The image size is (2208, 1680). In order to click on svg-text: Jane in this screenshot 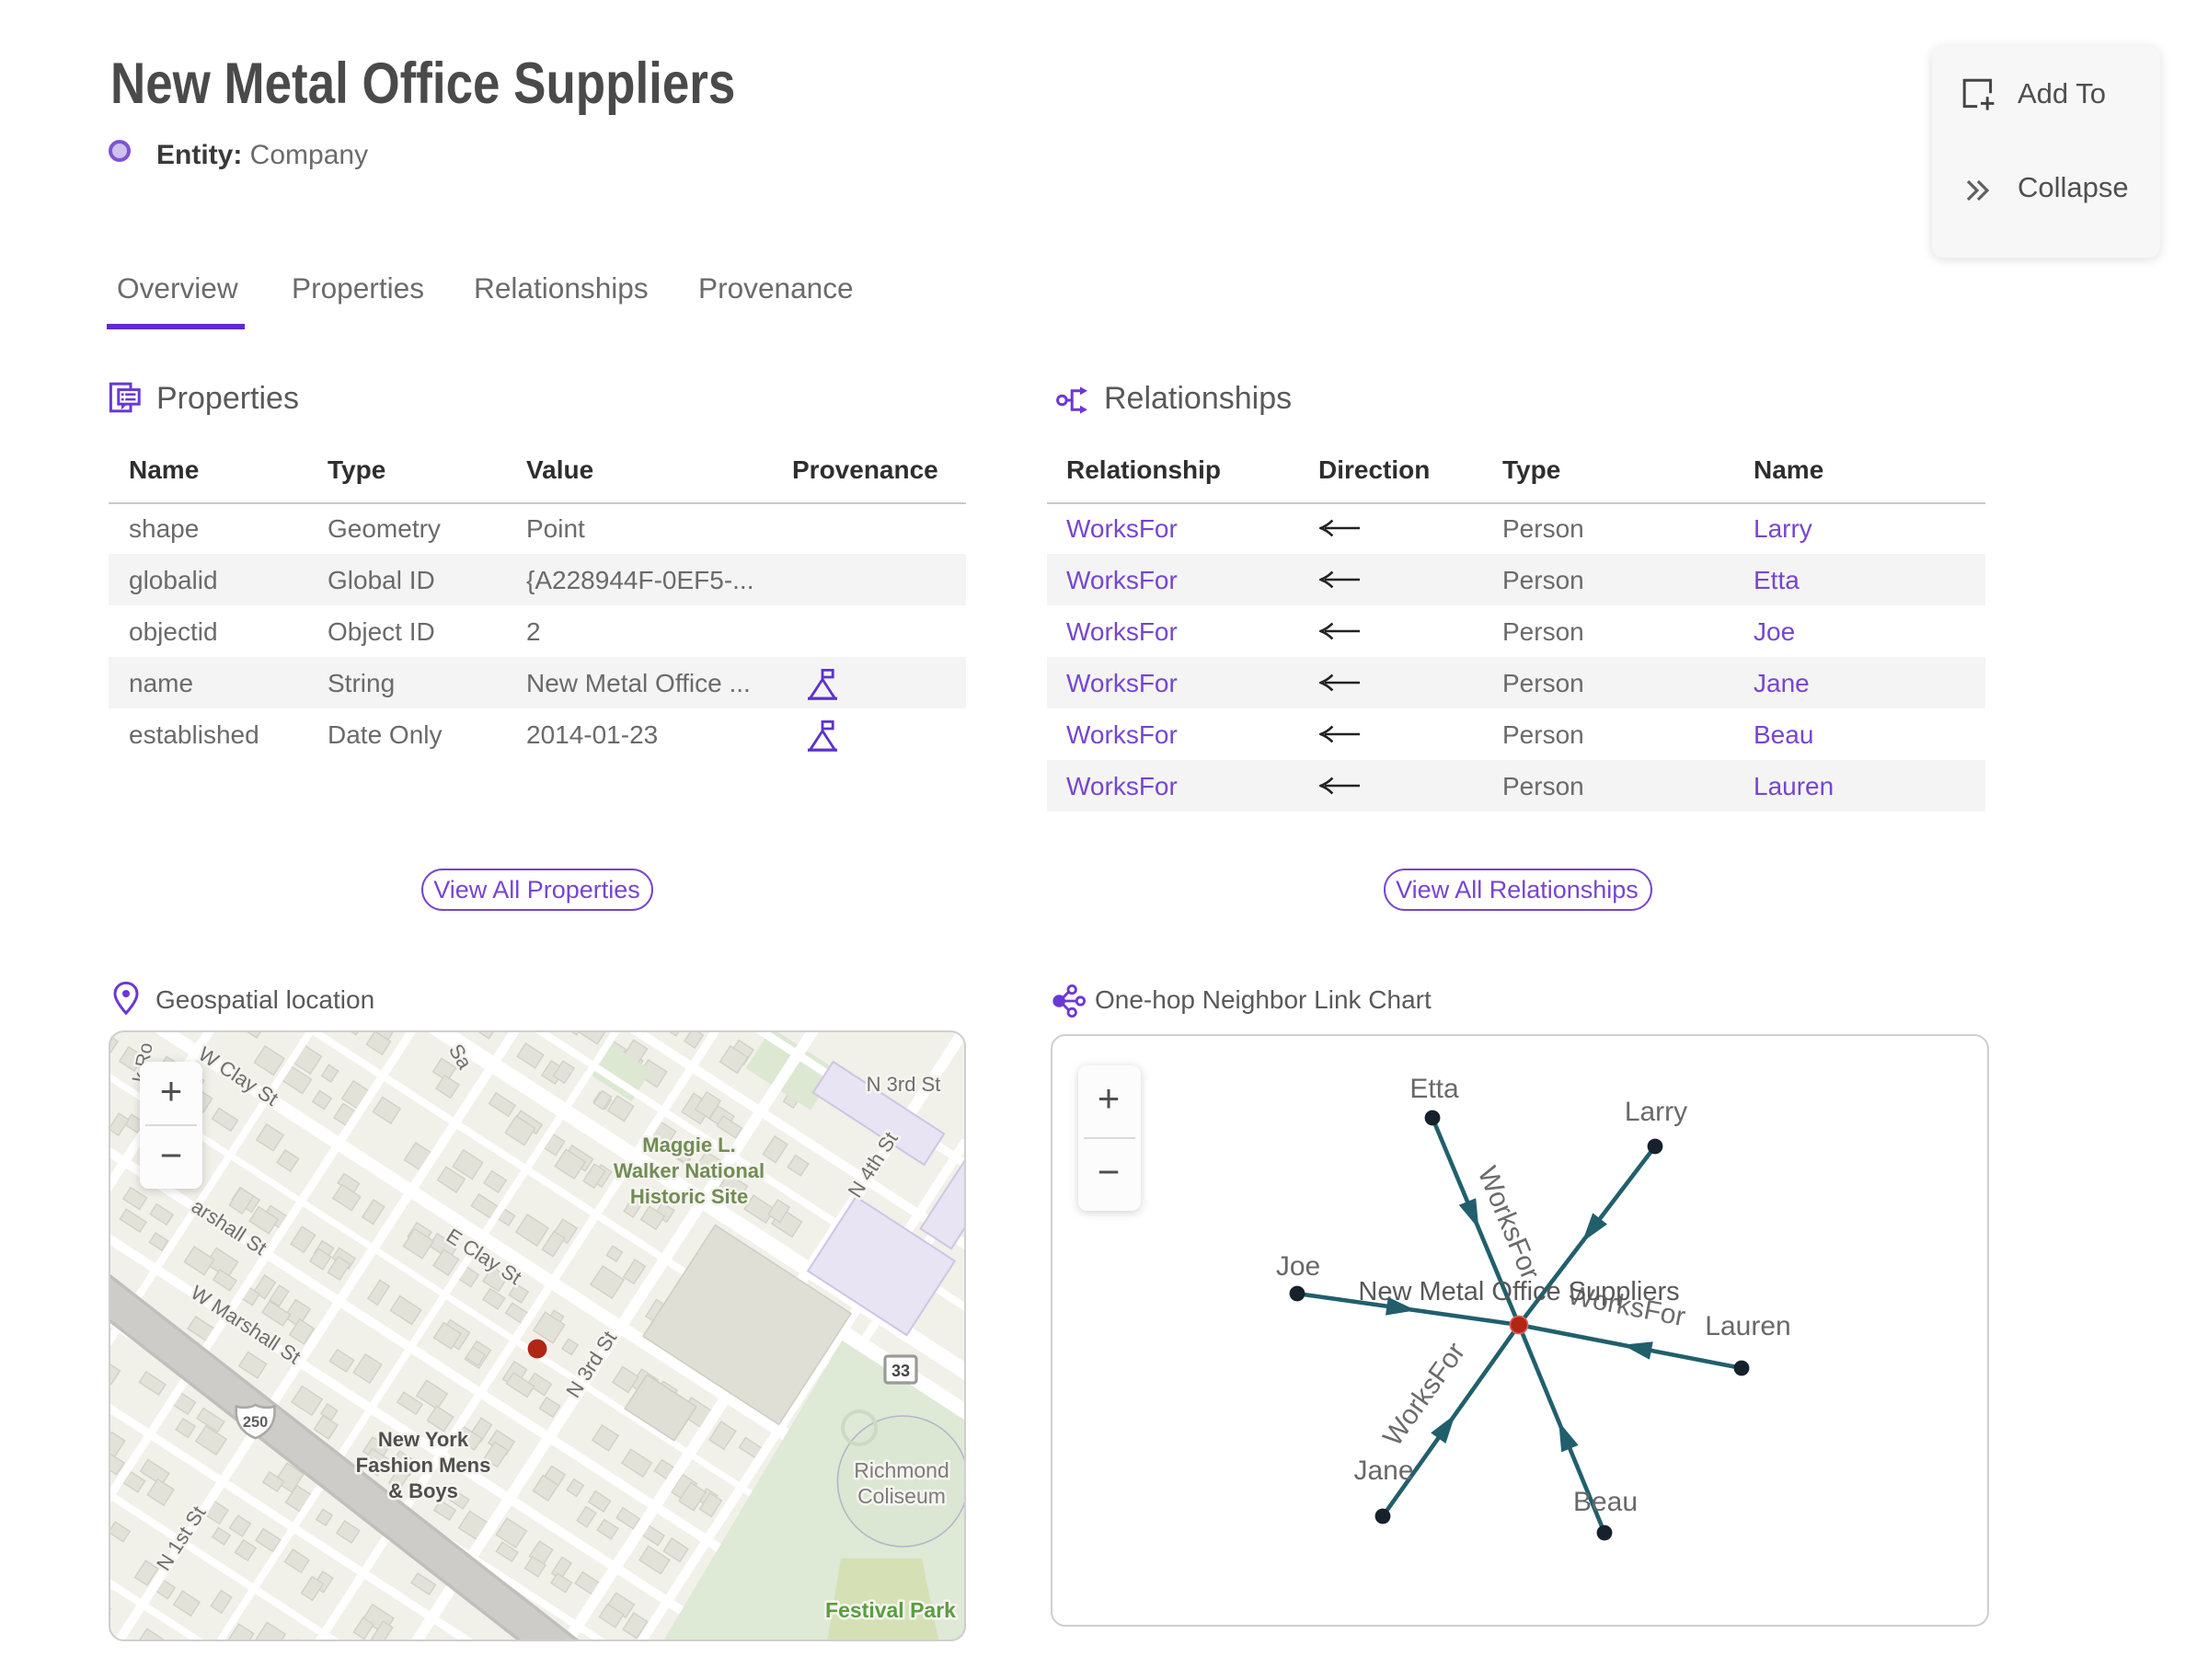, I will do `click(1382, 1470)`.